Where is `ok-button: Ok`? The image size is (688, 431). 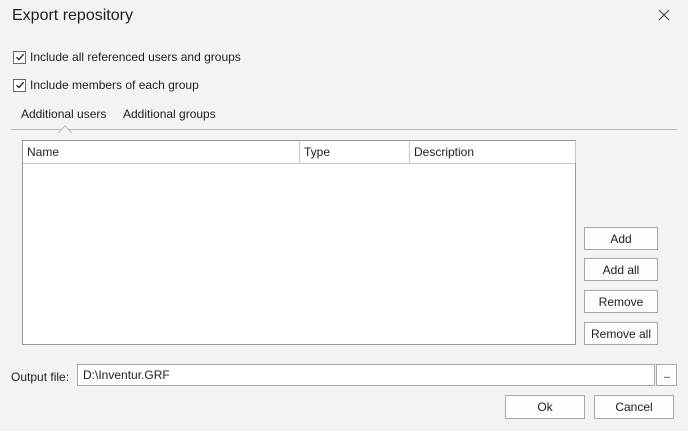
ok-button: Ok is located at coordinates (545, 407).